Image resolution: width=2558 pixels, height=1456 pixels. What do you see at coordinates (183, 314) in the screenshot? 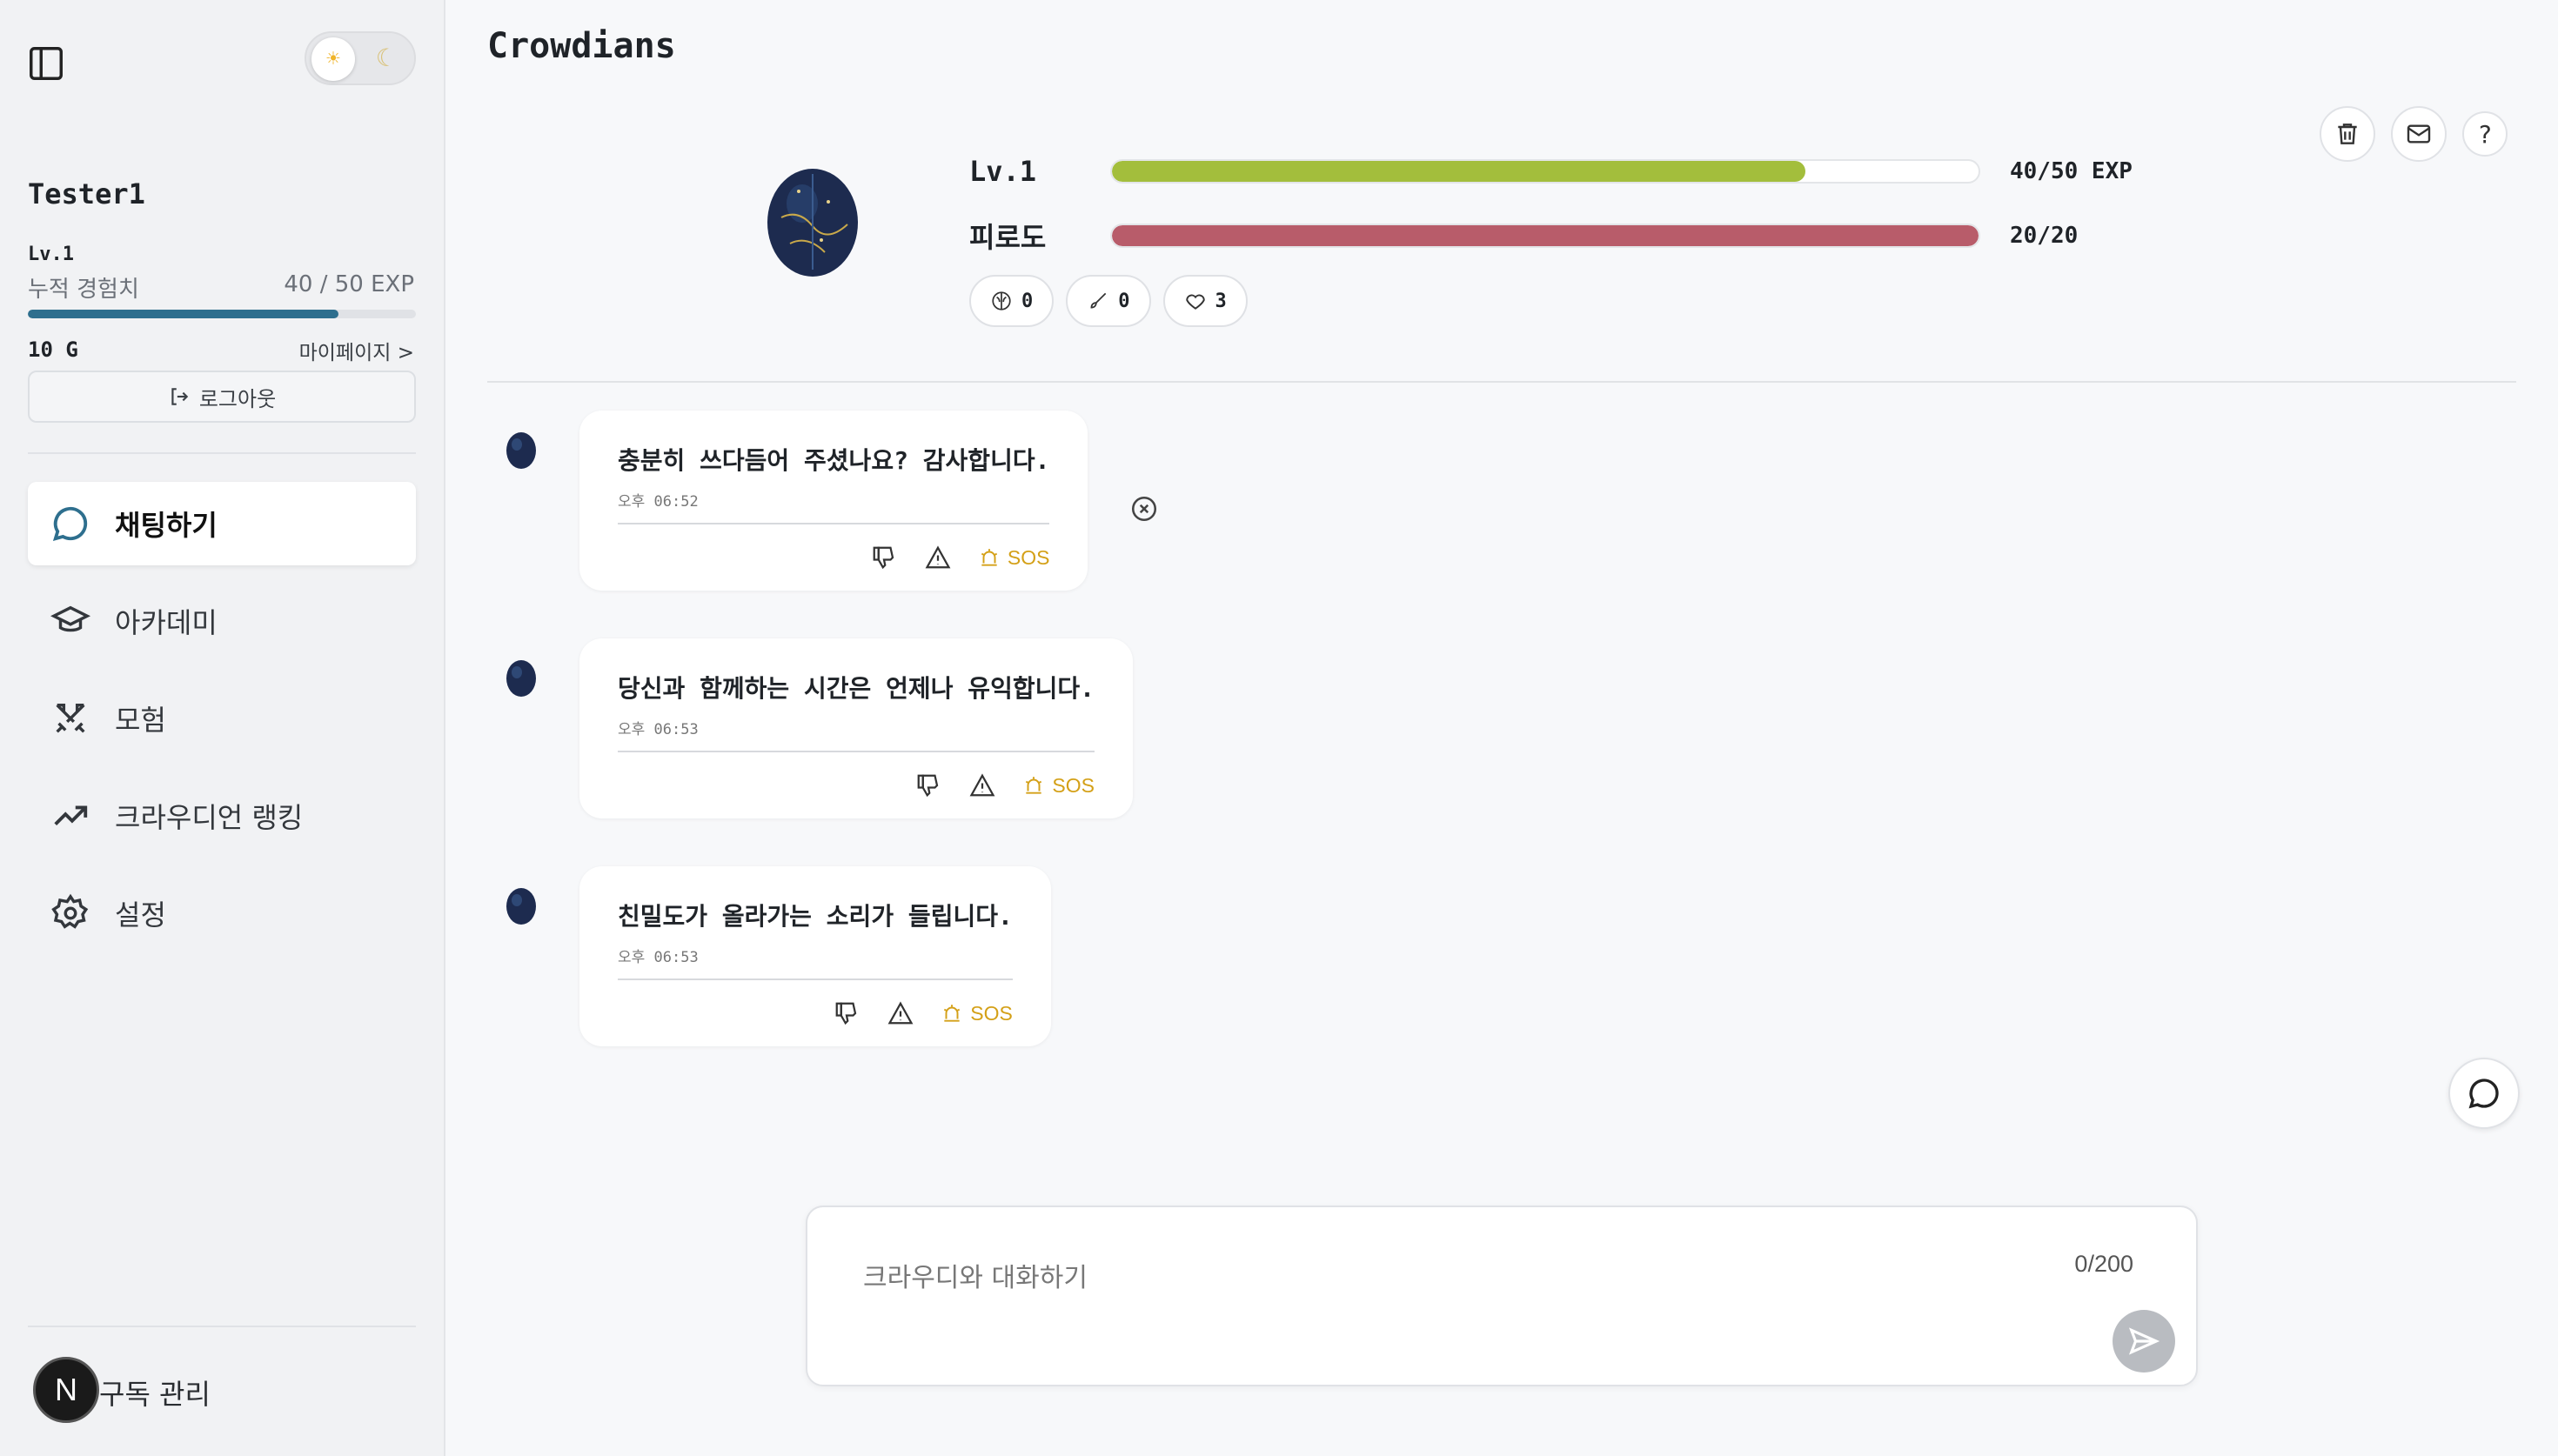
I see `exp-progress-fill` at bounding box center [183, 314].